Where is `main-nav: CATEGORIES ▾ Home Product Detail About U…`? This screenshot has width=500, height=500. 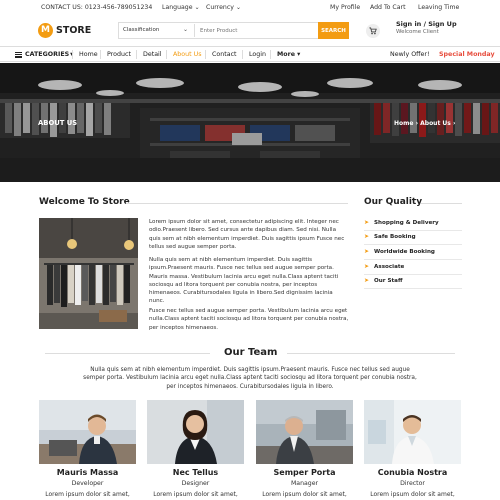
main-nav: CATEGORIES ▾ Home Product Detail About U… is located at coordinates (250, 54).